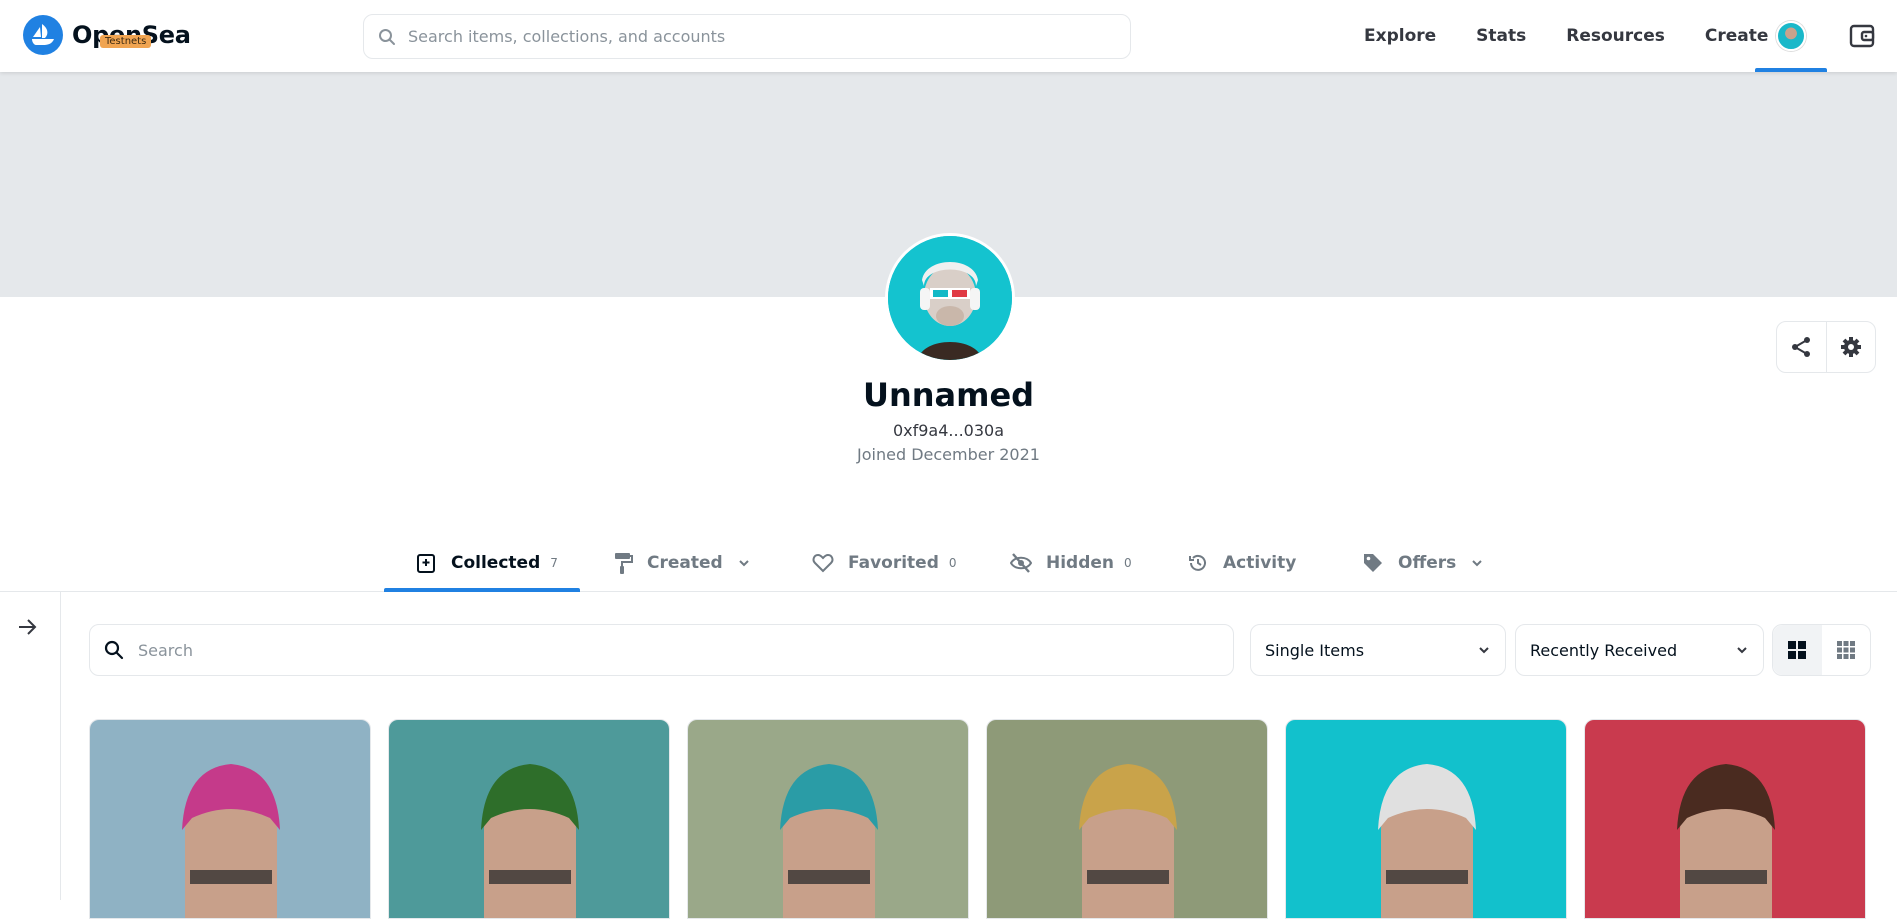  What do you see at coordinates (1615, 36) in the screenshot?
I see `nav-resources: Resources` at bounding box center [1615, 36].